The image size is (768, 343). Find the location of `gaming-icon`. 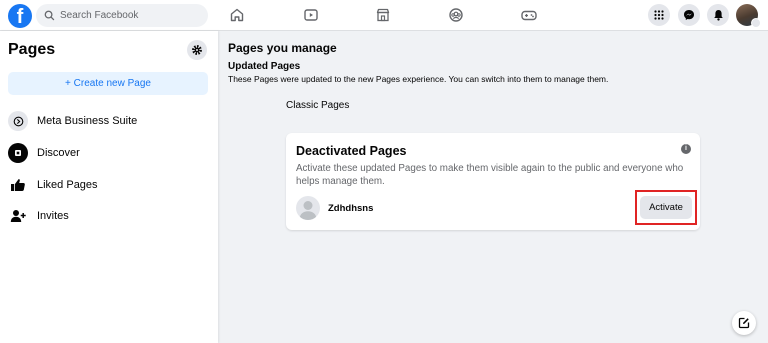

gaming-icon is located at coordinates (529, 15).